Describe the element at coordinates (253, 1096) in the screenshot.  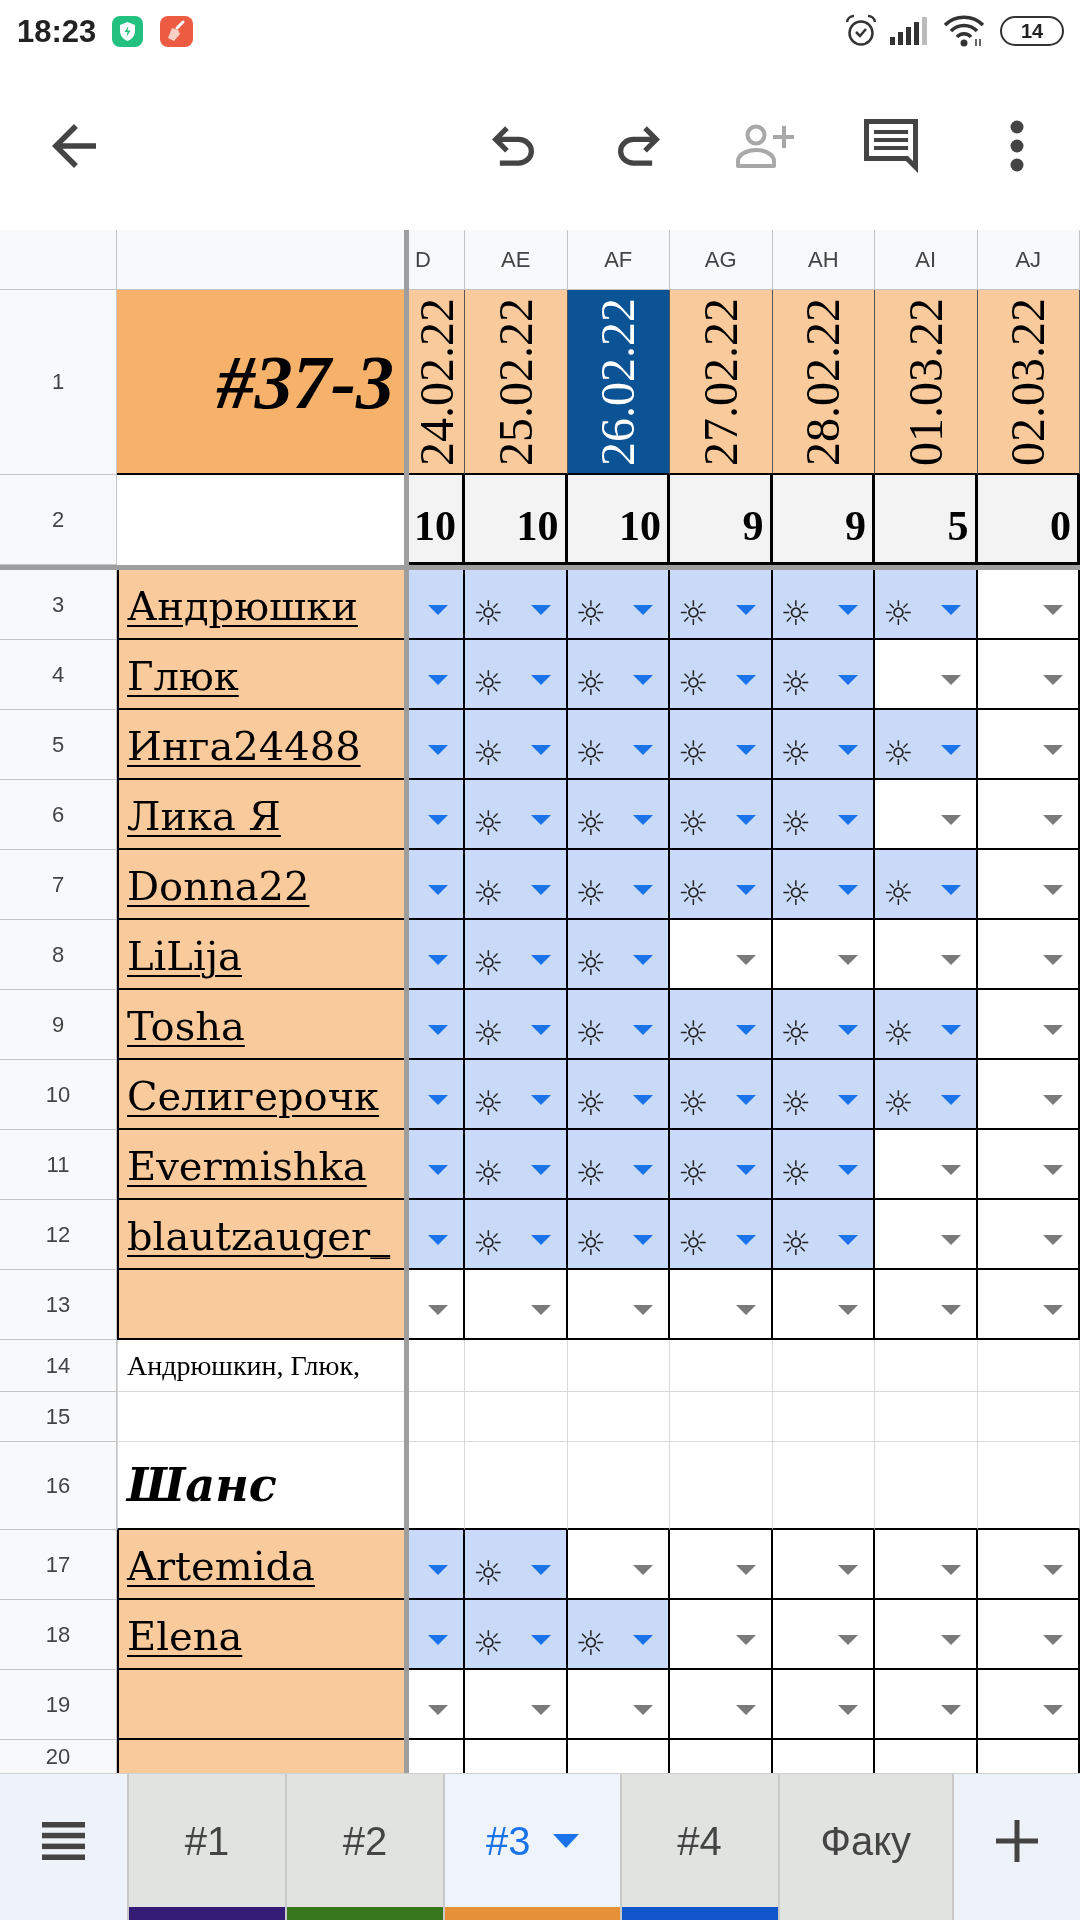
I see `player-link: Селигерочк` at that location.